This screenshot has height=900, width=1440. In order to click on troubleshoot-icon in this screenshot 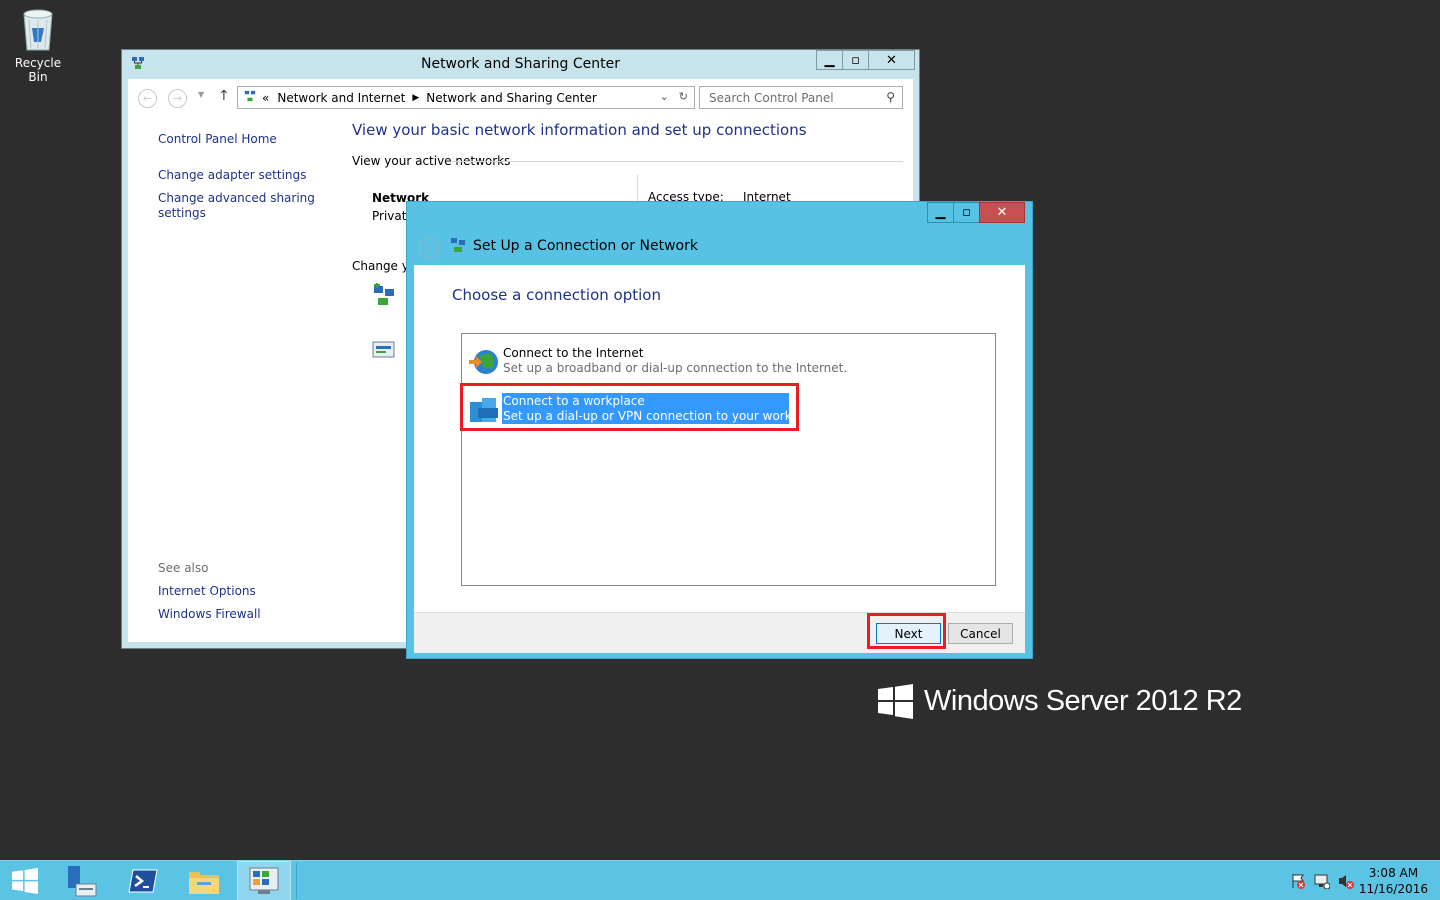, I will do `click(384, 351)`.